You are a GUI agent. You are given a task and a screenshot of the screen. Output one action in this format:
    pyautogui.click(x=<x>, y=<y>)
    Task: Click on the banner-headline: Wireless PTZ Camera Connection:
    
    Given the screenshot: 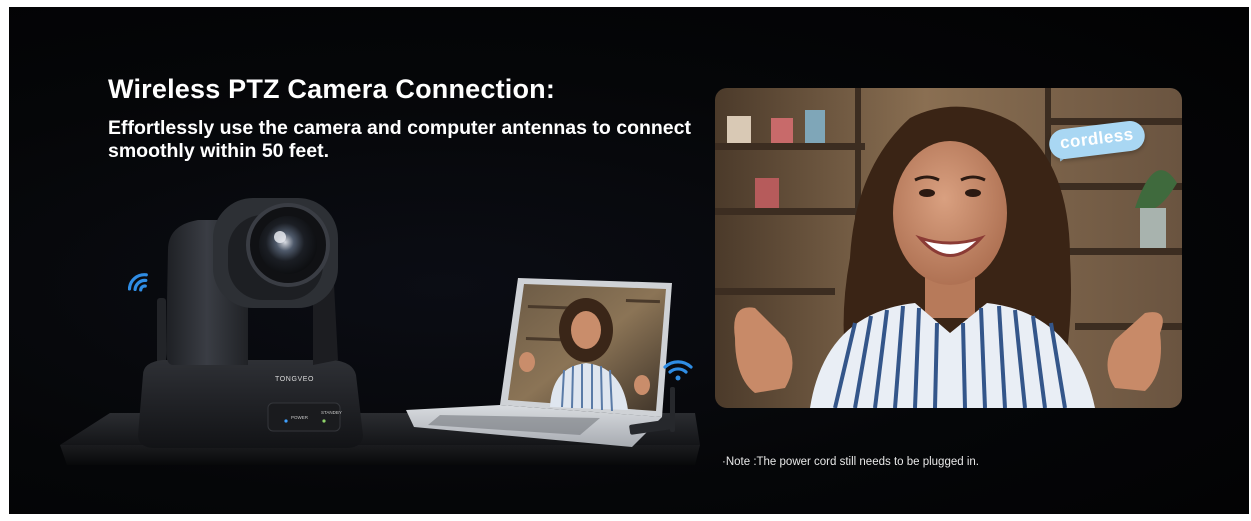 What is the action you would take?
    pyautogui.click(x=332, y=89)
    